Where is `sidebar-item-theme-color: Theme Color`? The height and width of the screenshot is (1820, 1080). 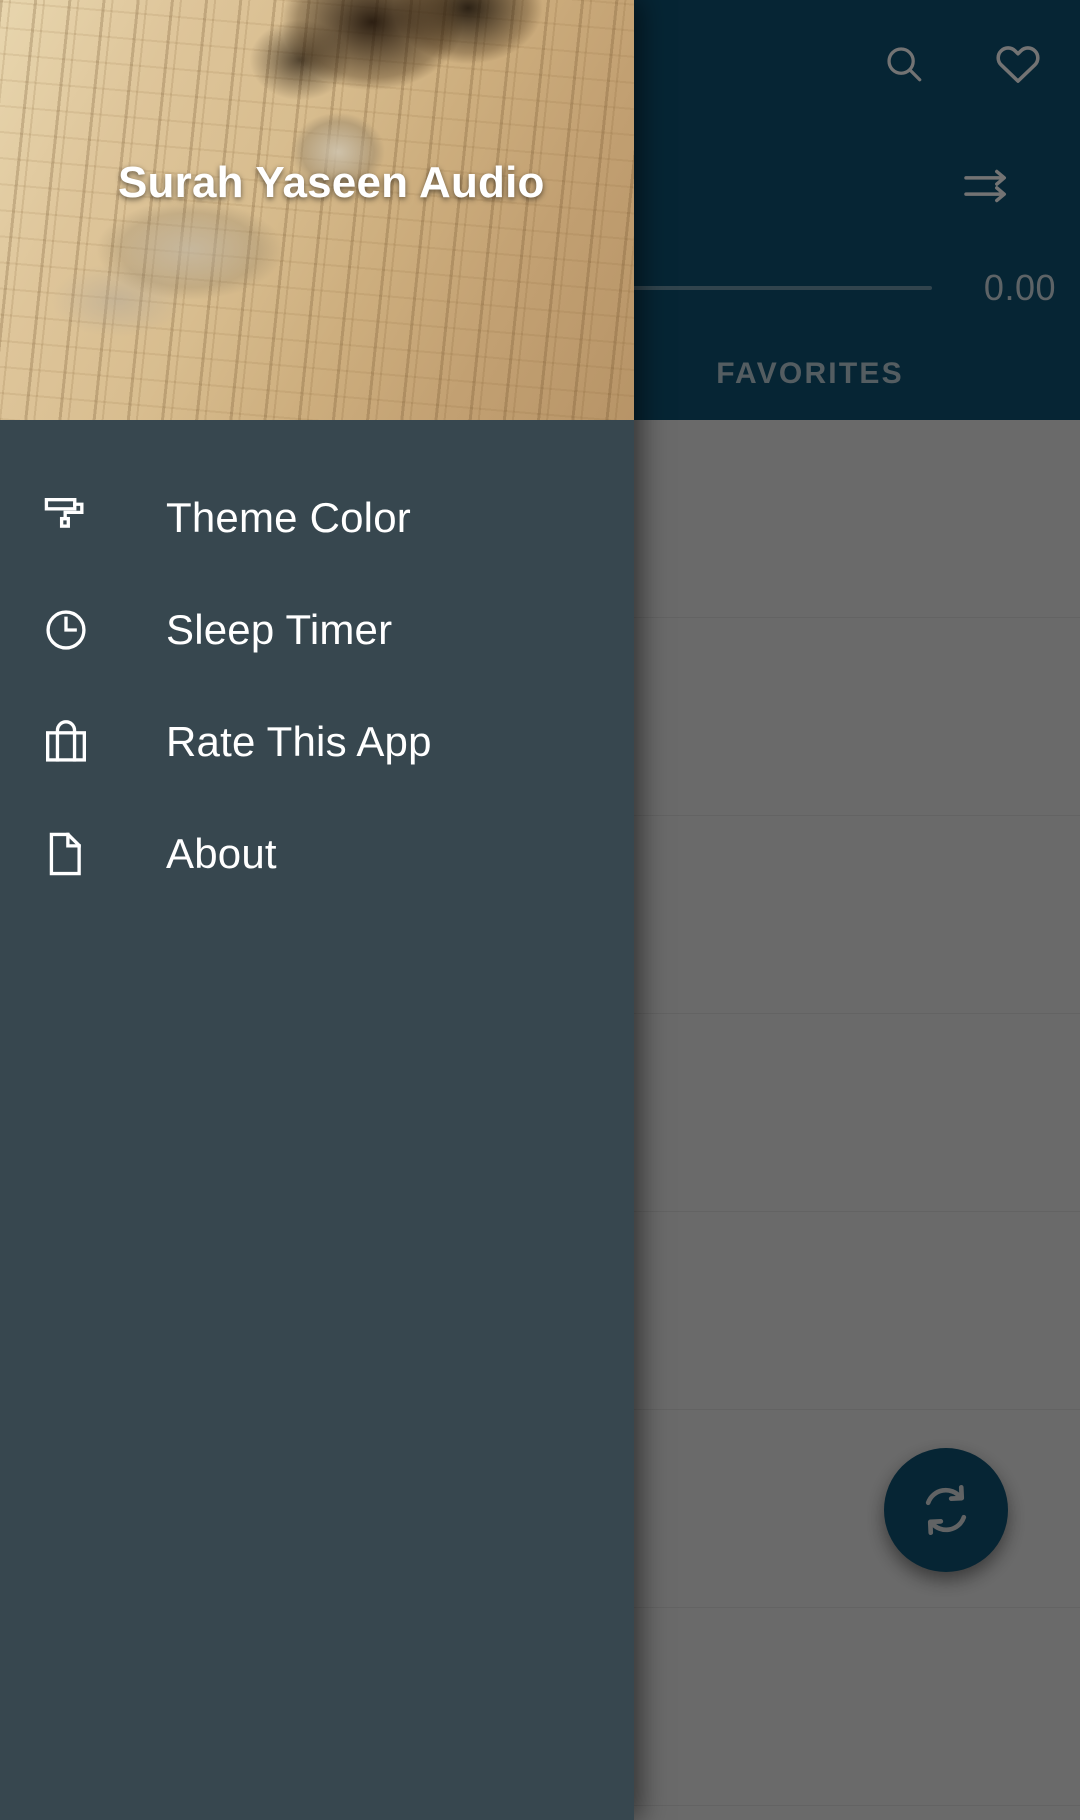 sidebar-item-theme-color: Theme Color is located at coordinates (317, 518).